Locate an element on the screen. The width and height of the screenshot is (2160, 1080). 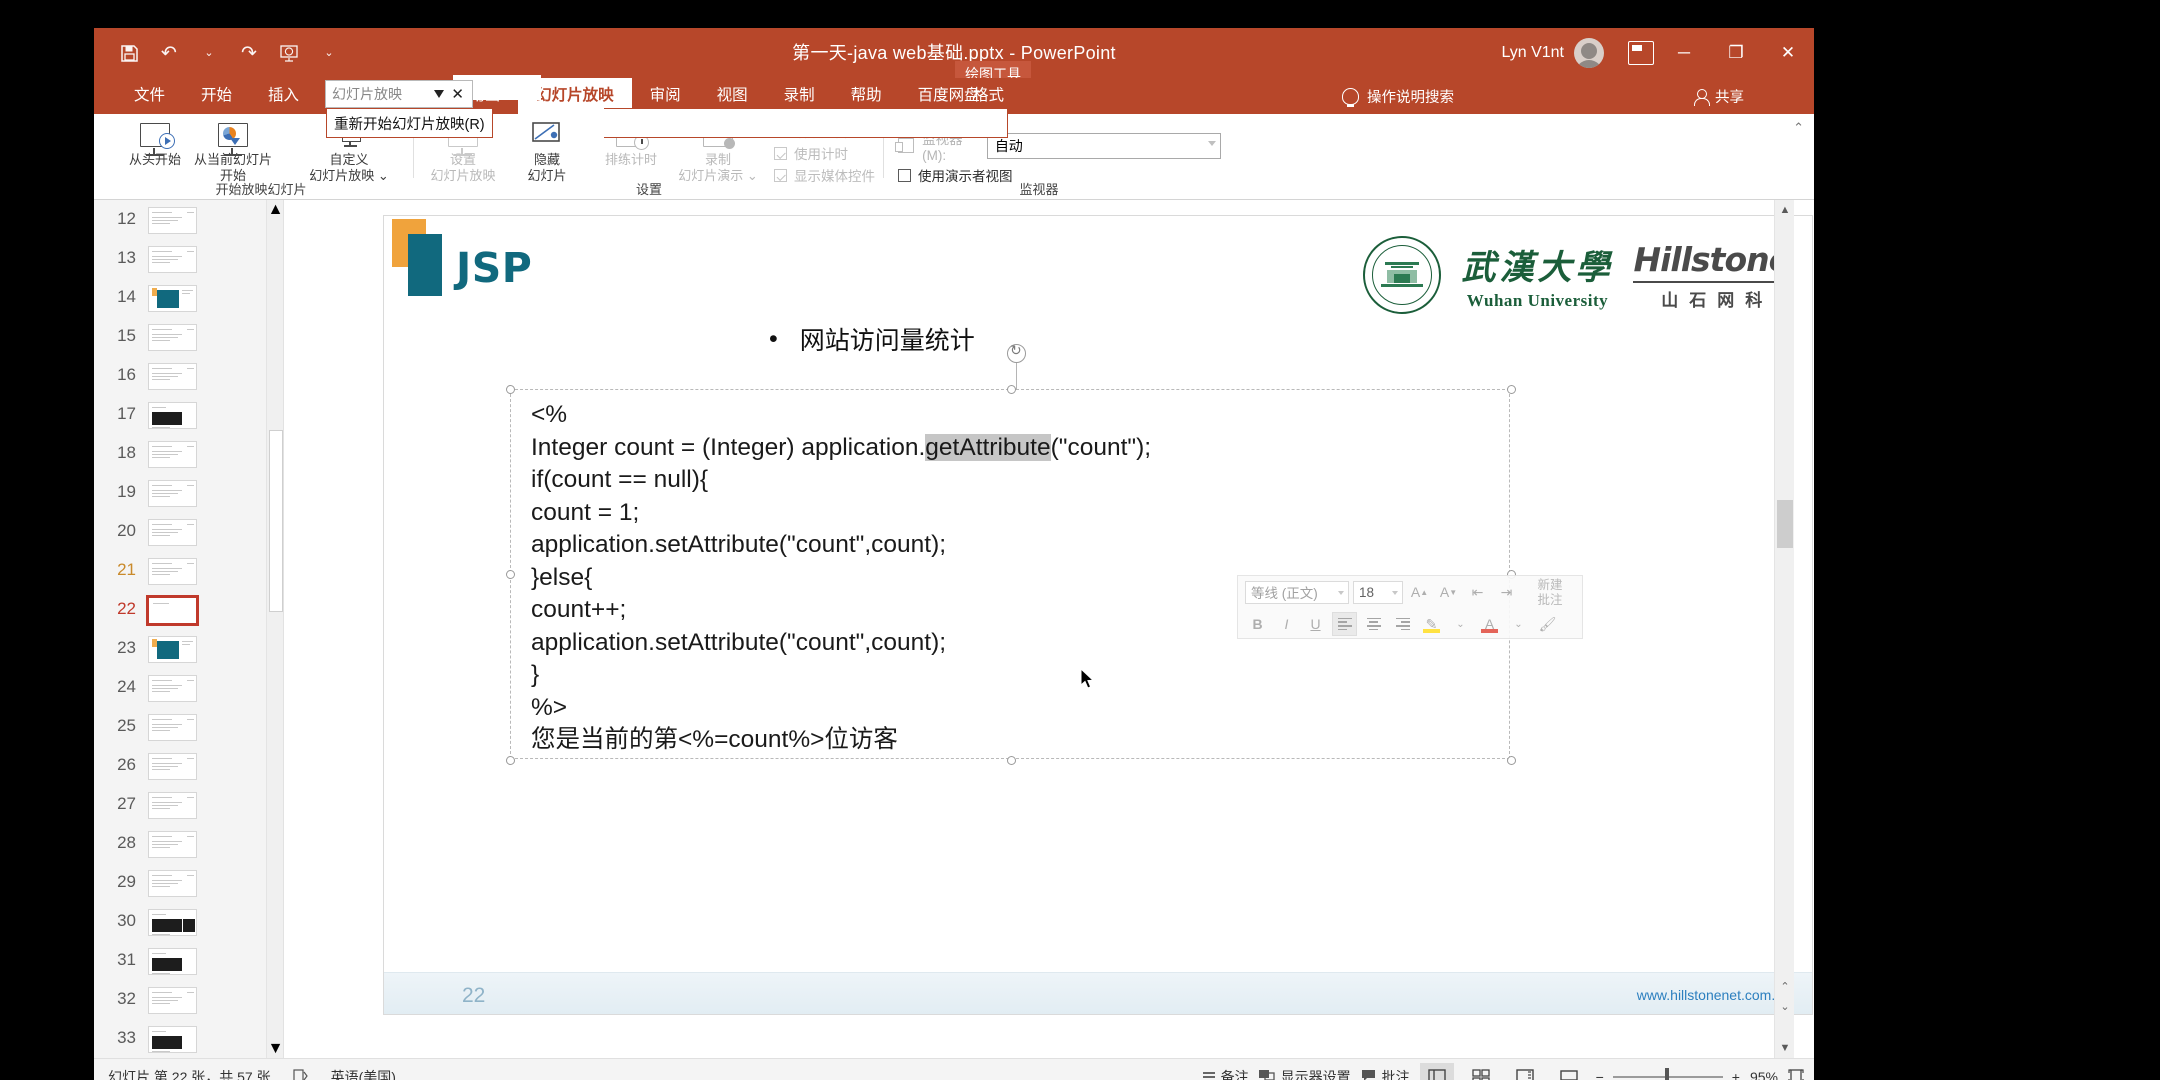
tab-home: 开始 is located at coordinates (216, 96).